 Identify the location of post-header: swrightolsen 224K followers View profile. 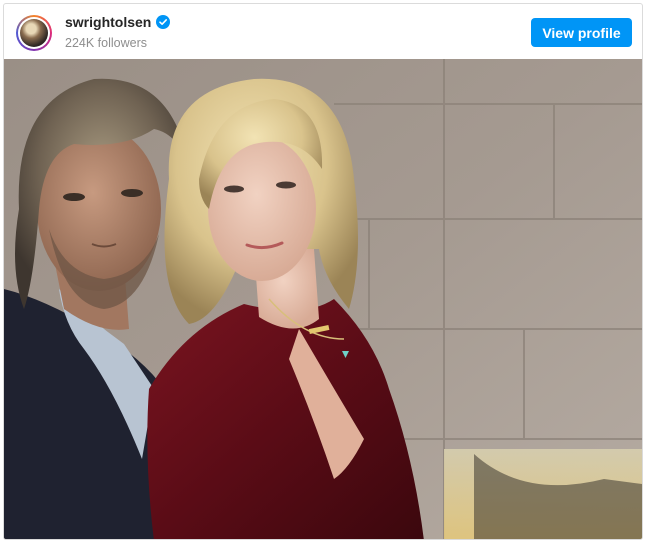
(323, 31).